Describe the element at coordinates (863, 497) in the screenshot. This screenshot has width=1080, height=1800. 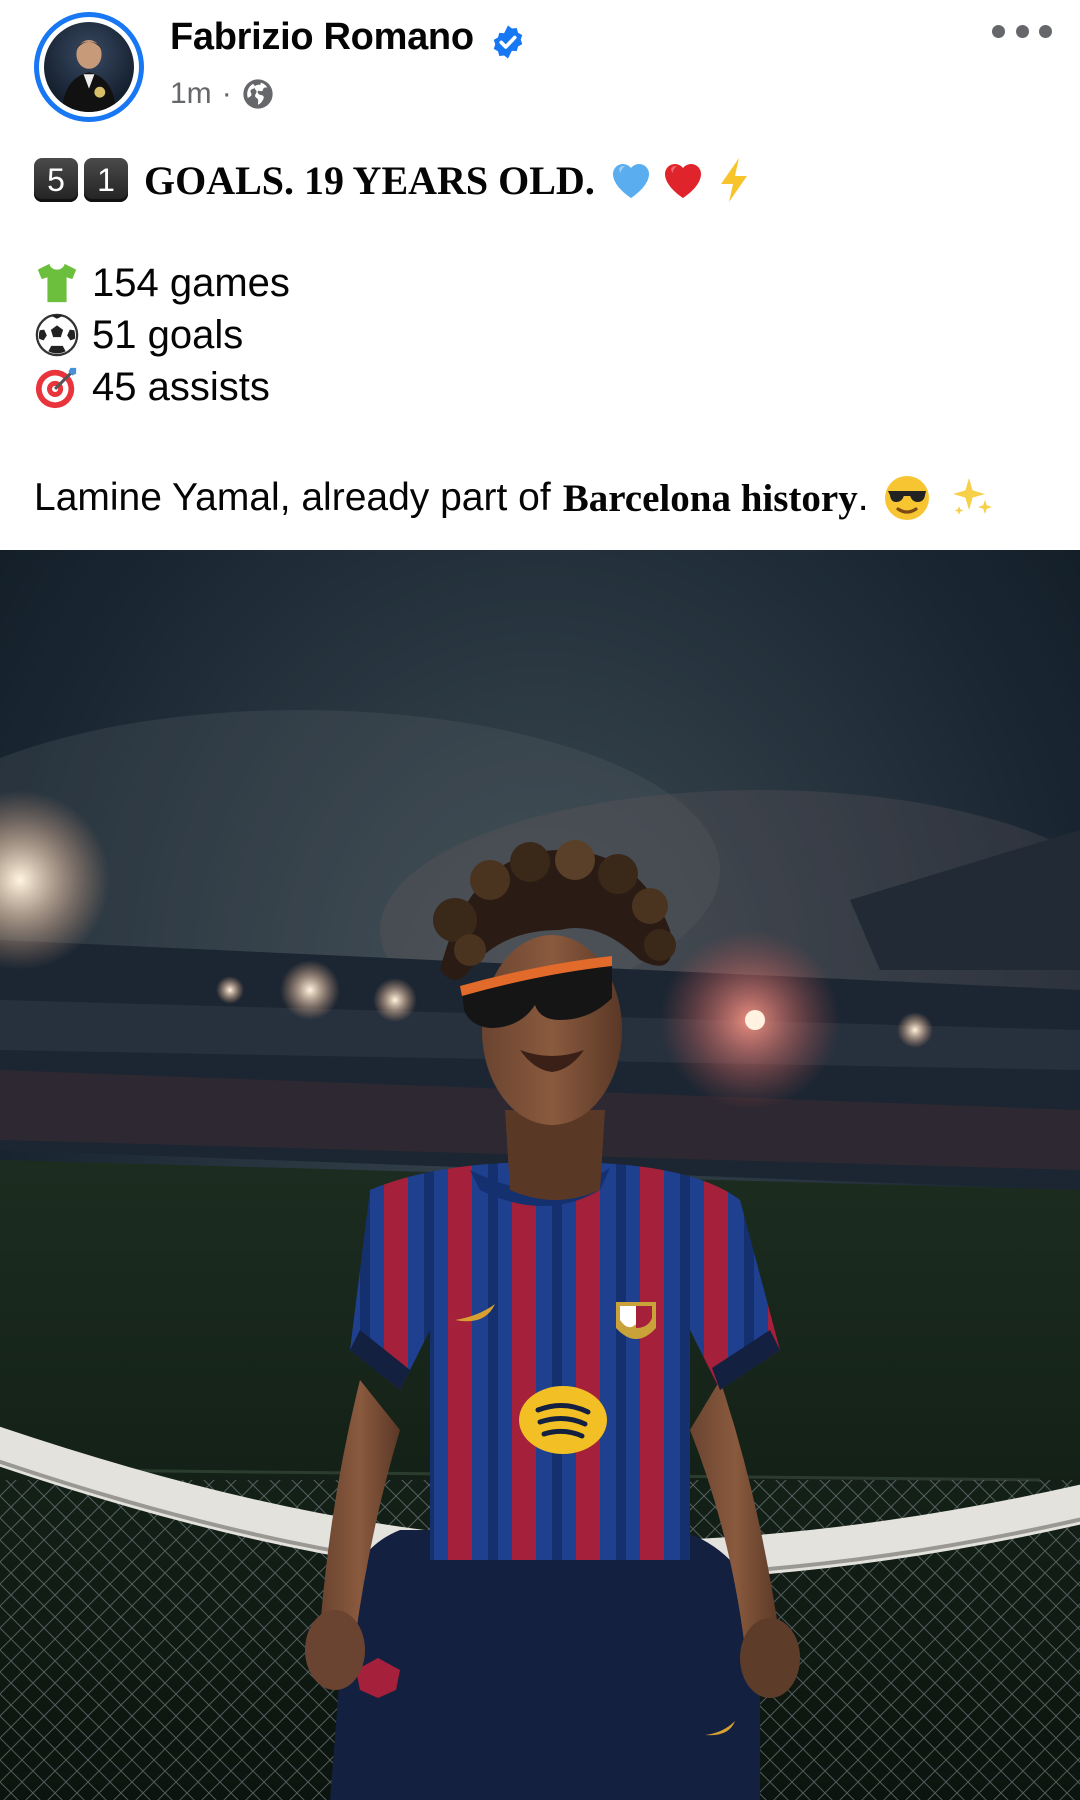
I see `closing-period: .` at that location.